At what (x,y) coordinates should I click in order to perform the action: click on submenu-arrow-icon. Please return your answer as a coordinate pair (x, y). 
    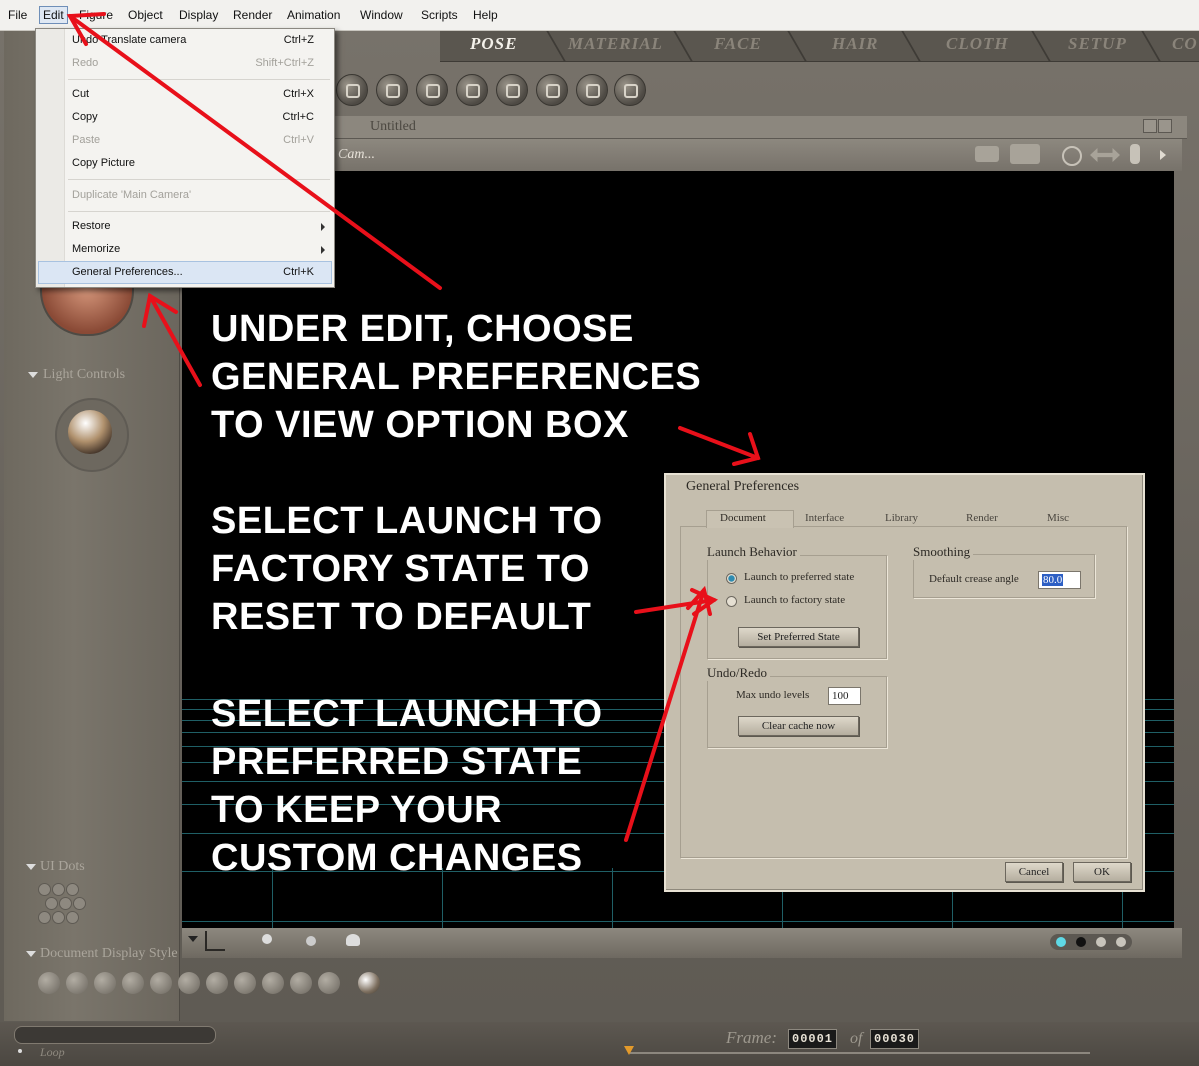
    Looking at the image, I should click on (323, 250).